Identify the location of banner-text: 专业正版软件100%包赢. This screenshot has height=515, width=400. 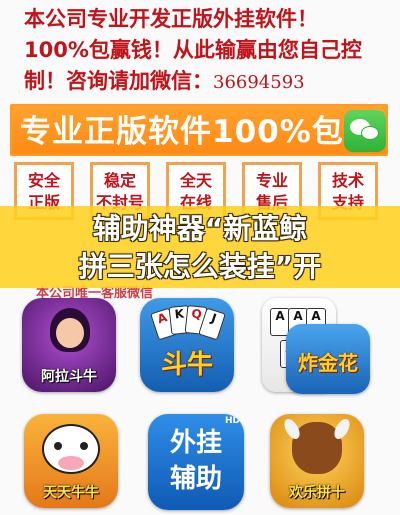
(198, 132).